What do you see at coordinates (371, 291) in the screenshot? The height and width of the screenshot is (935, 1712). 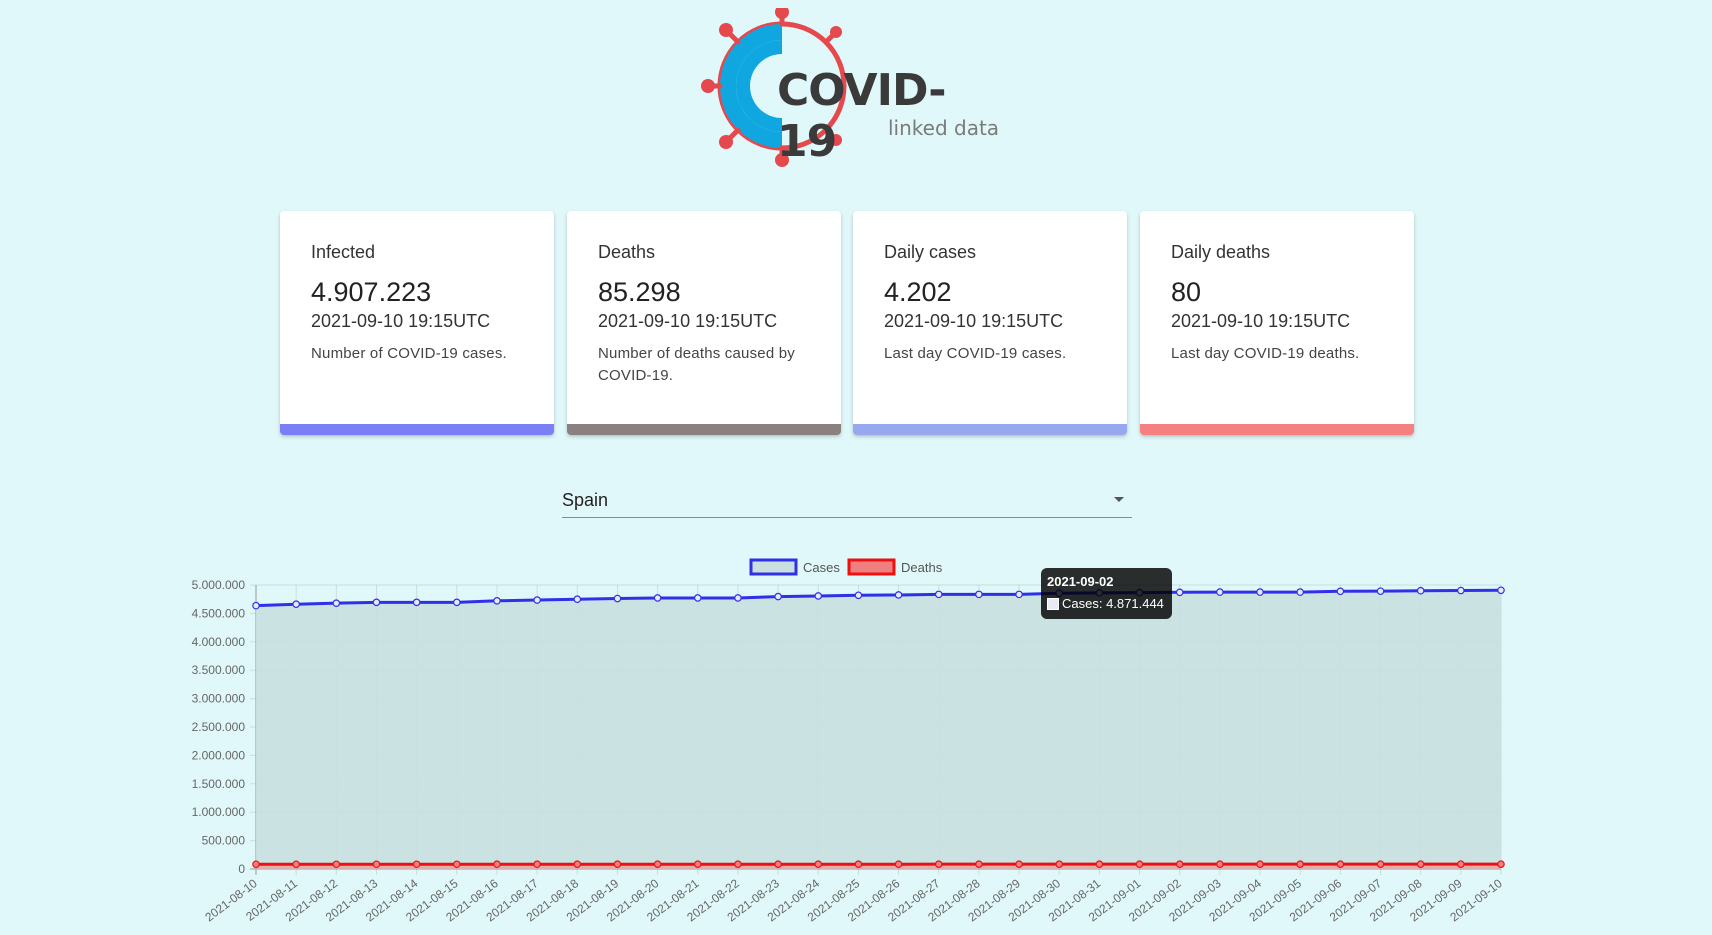 I see `card-value: 4.907.223` at bounding box center [371, 291].